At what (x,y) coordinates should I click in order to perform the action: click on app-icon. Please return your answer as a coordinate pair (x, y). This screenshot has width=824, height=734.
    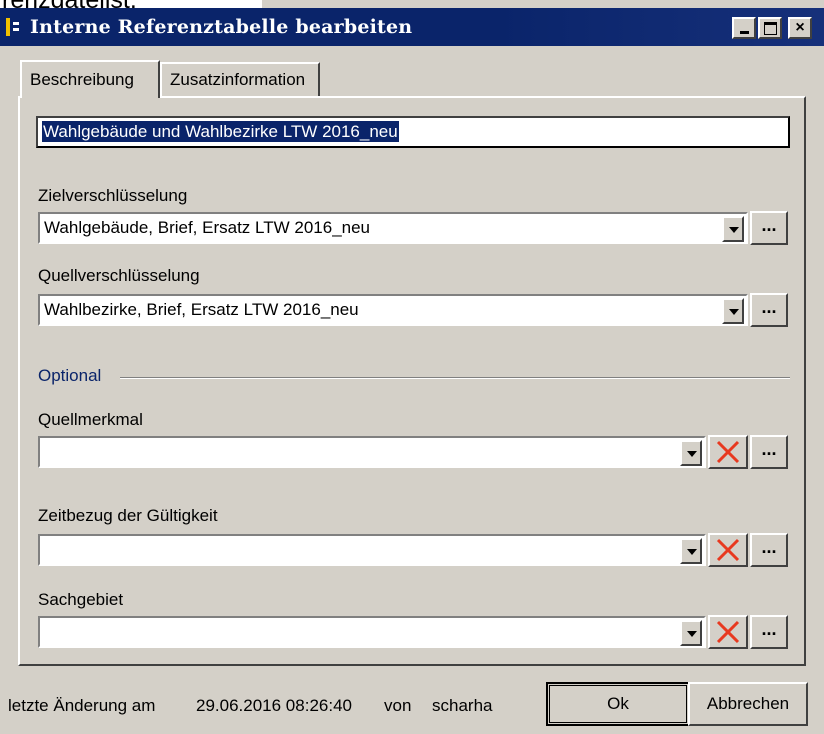
    Looking at the image, I should click on (13, 27).